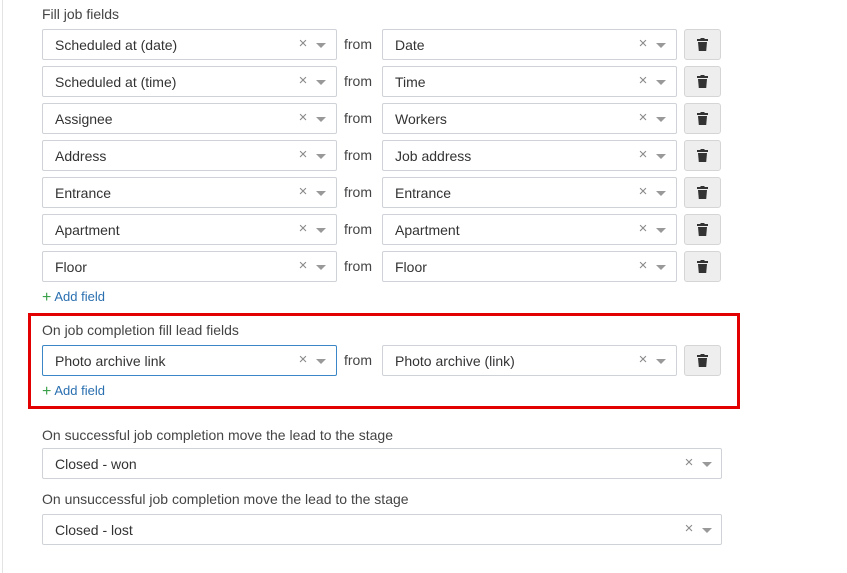  What do you see at coordinates (529, 118) in the screenshot?
I see `source-field-select: Workers ×` at bounding box center [529, 118].